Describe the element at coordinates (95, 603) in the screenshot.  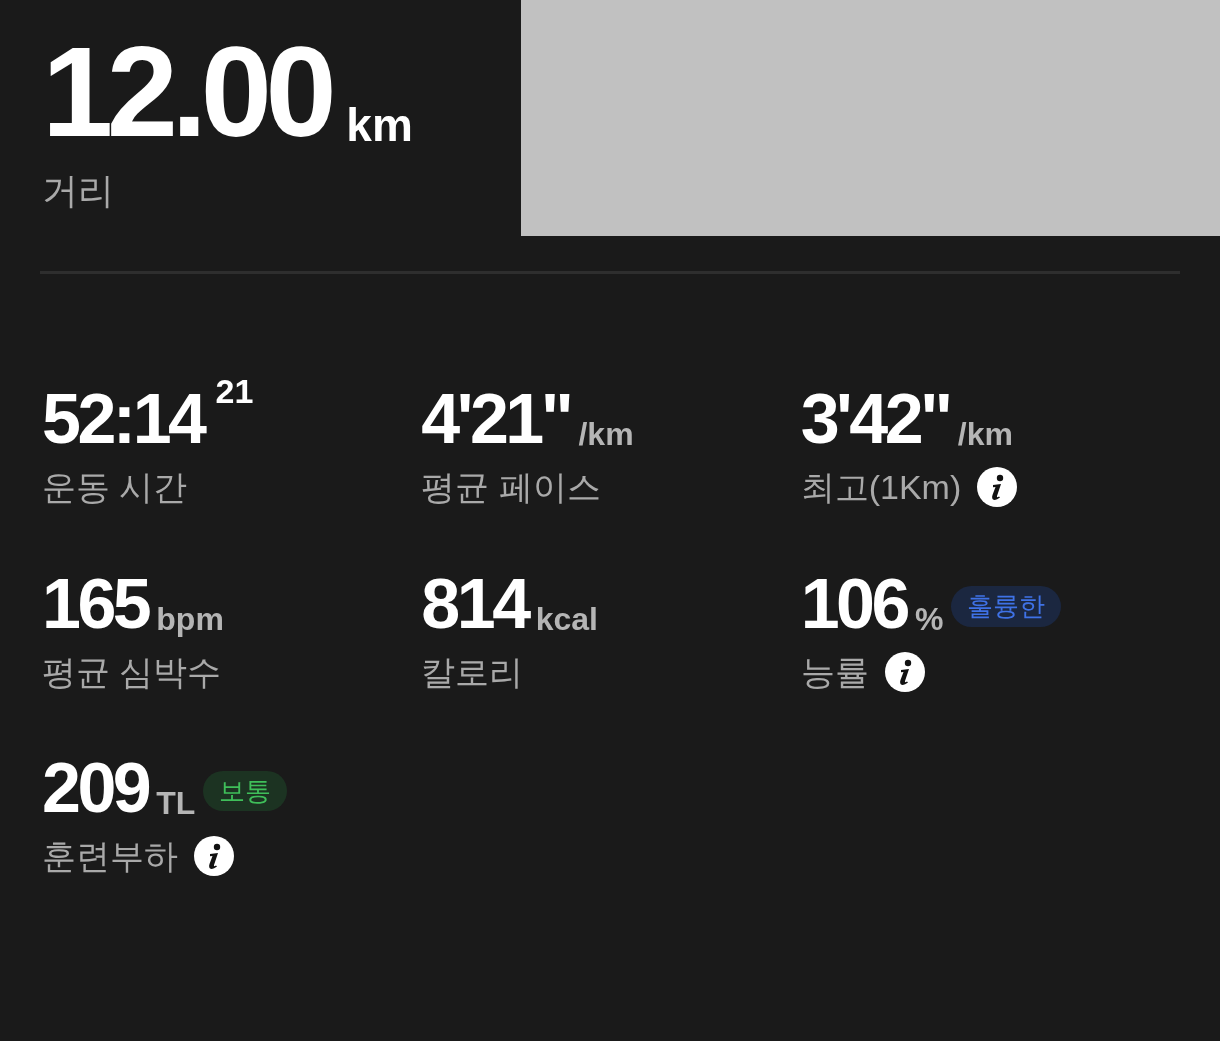
I see `stat-value: 165` at that location.